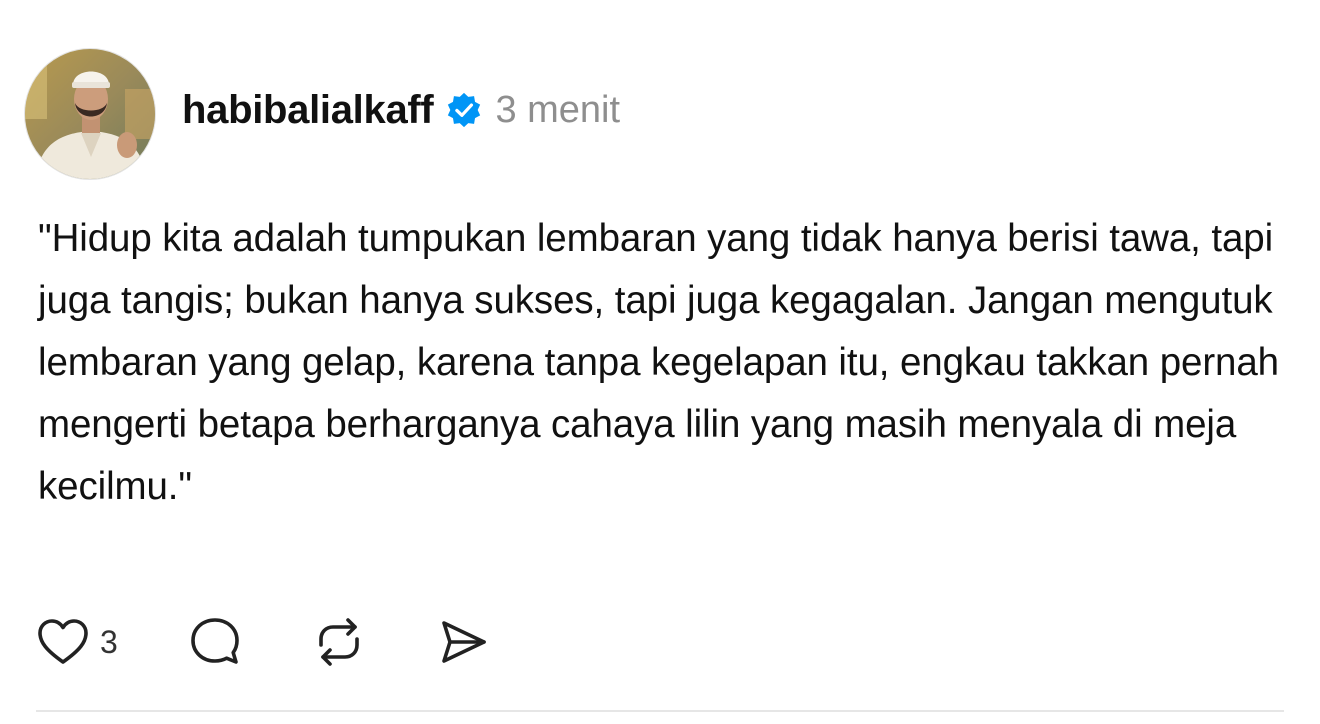  I want to click on repost-button, so click(339, 642).